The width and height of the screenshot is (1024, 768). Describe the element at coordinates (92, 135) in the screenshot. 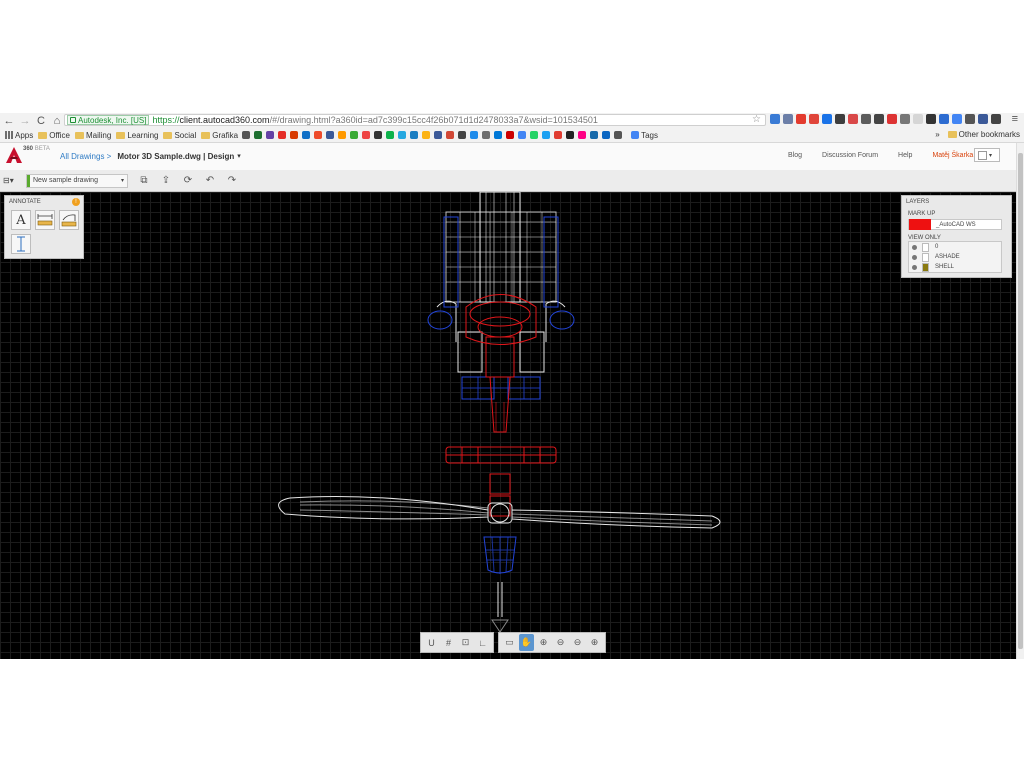

I see `bookmark-folder: Mailing` at that location.